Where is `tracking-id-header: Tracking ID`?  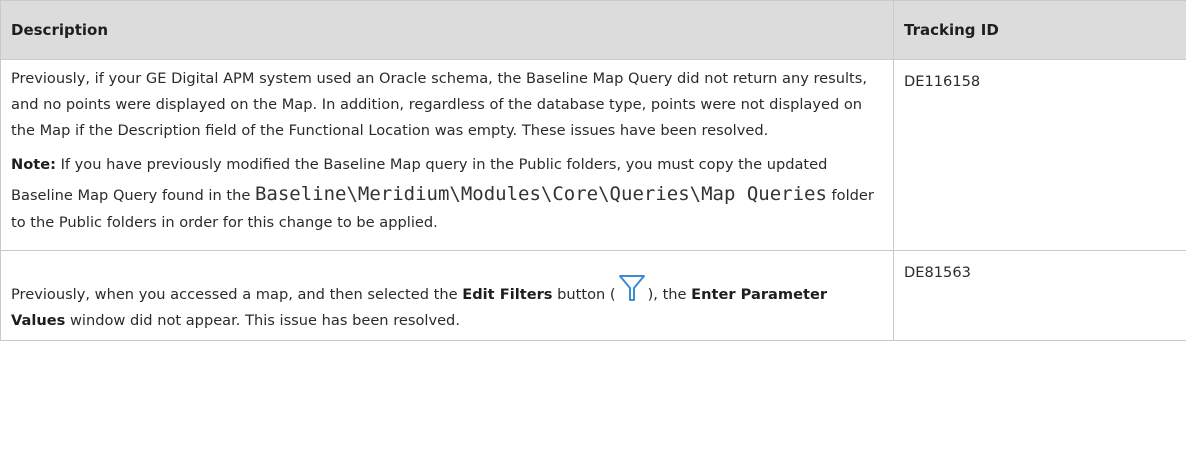 tracking-id-header: Tracking ID is located at coordinates (1039, 30).